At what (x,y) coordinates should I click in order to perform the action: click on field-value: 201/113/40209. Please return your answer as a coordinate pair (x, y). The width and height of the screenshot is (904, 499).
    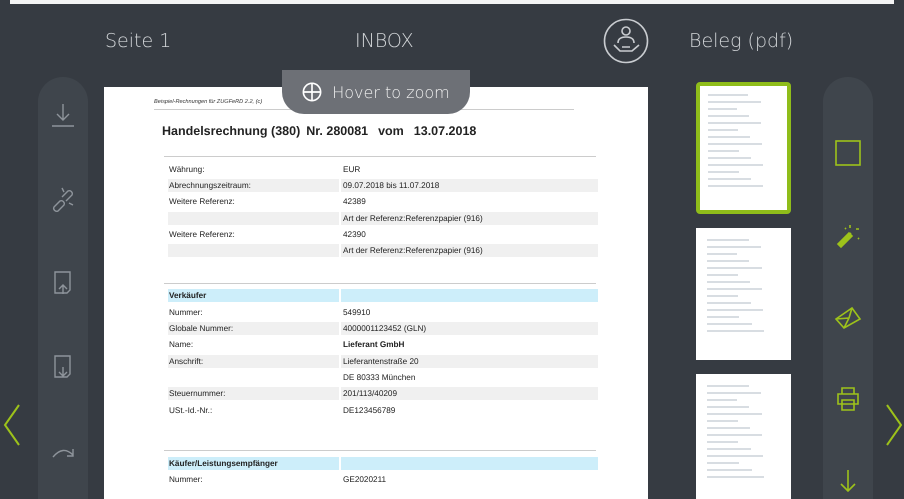
    Looking at the image, I should click on (370, 393).